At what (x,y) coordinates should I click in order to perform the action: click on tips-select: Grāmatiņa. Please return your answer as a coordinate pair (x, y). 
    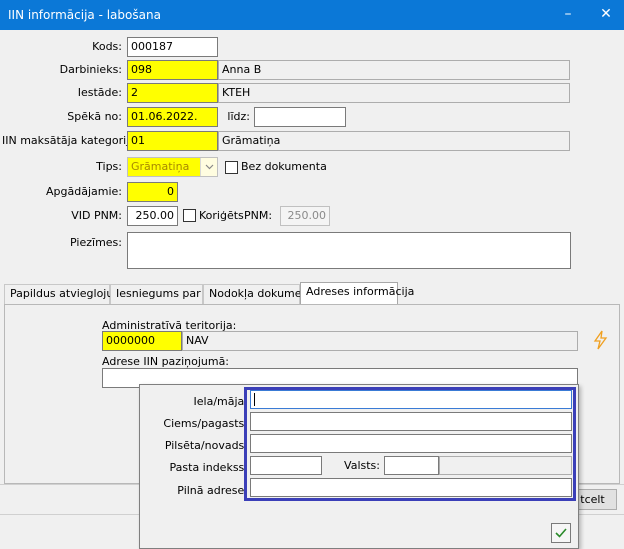
    Looking at the image, I should click on (172, 167).